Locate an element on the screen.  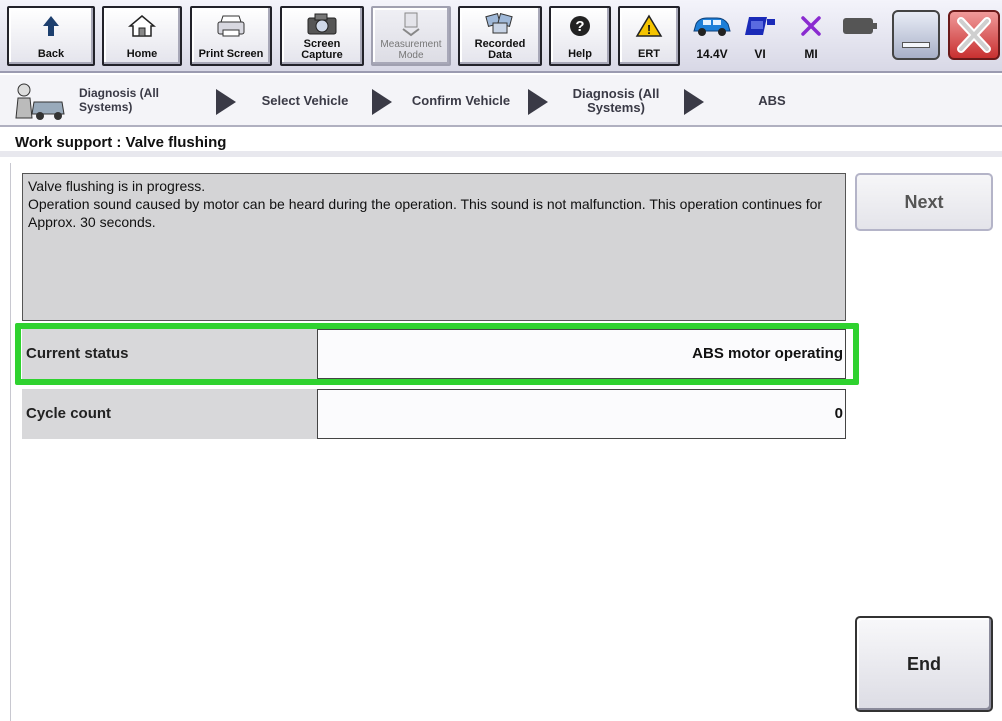
measurement-label-1: Measurement is located at coordinates (411, 44).